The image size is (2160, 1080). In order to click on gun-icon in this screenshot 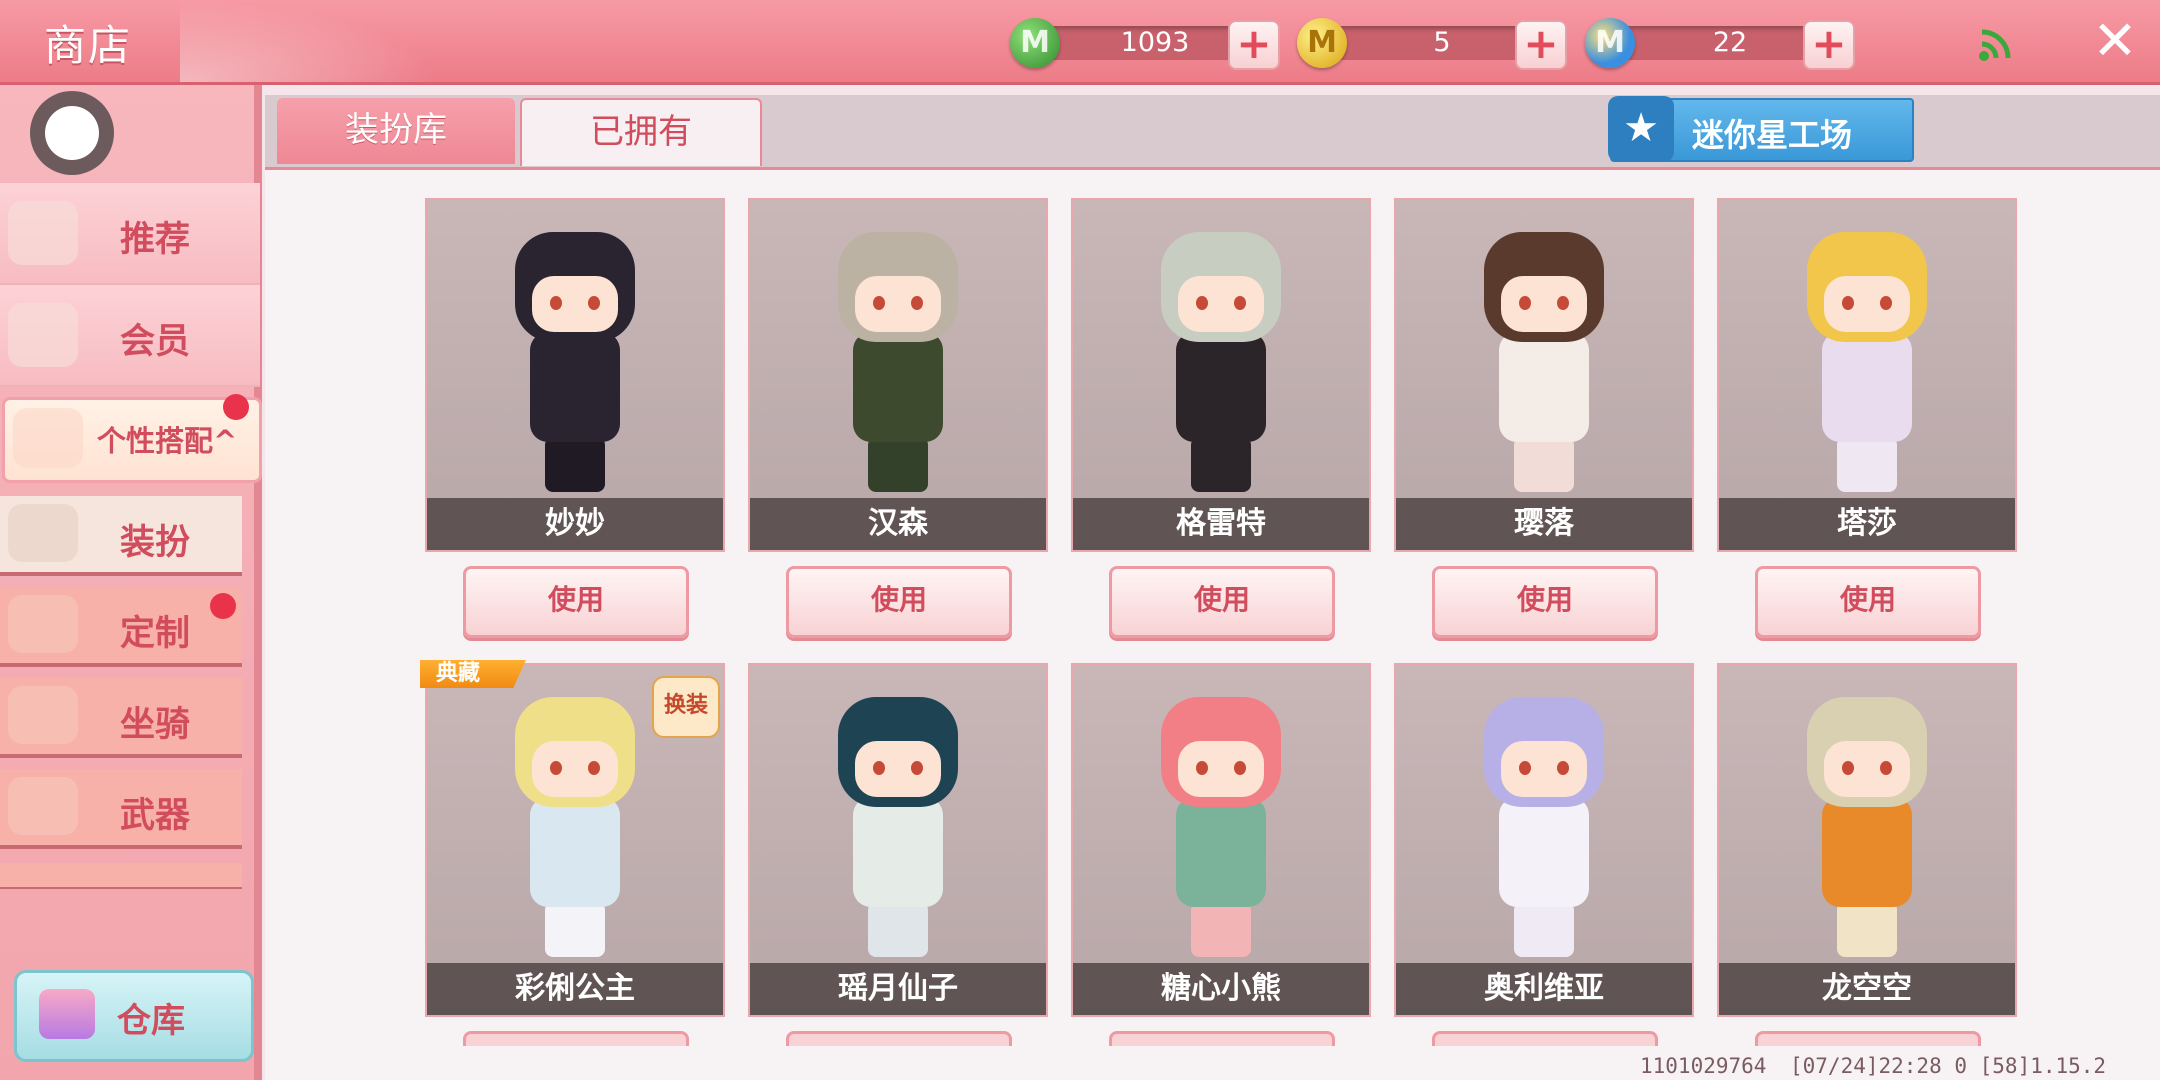, I will do `click(43, 806)`.